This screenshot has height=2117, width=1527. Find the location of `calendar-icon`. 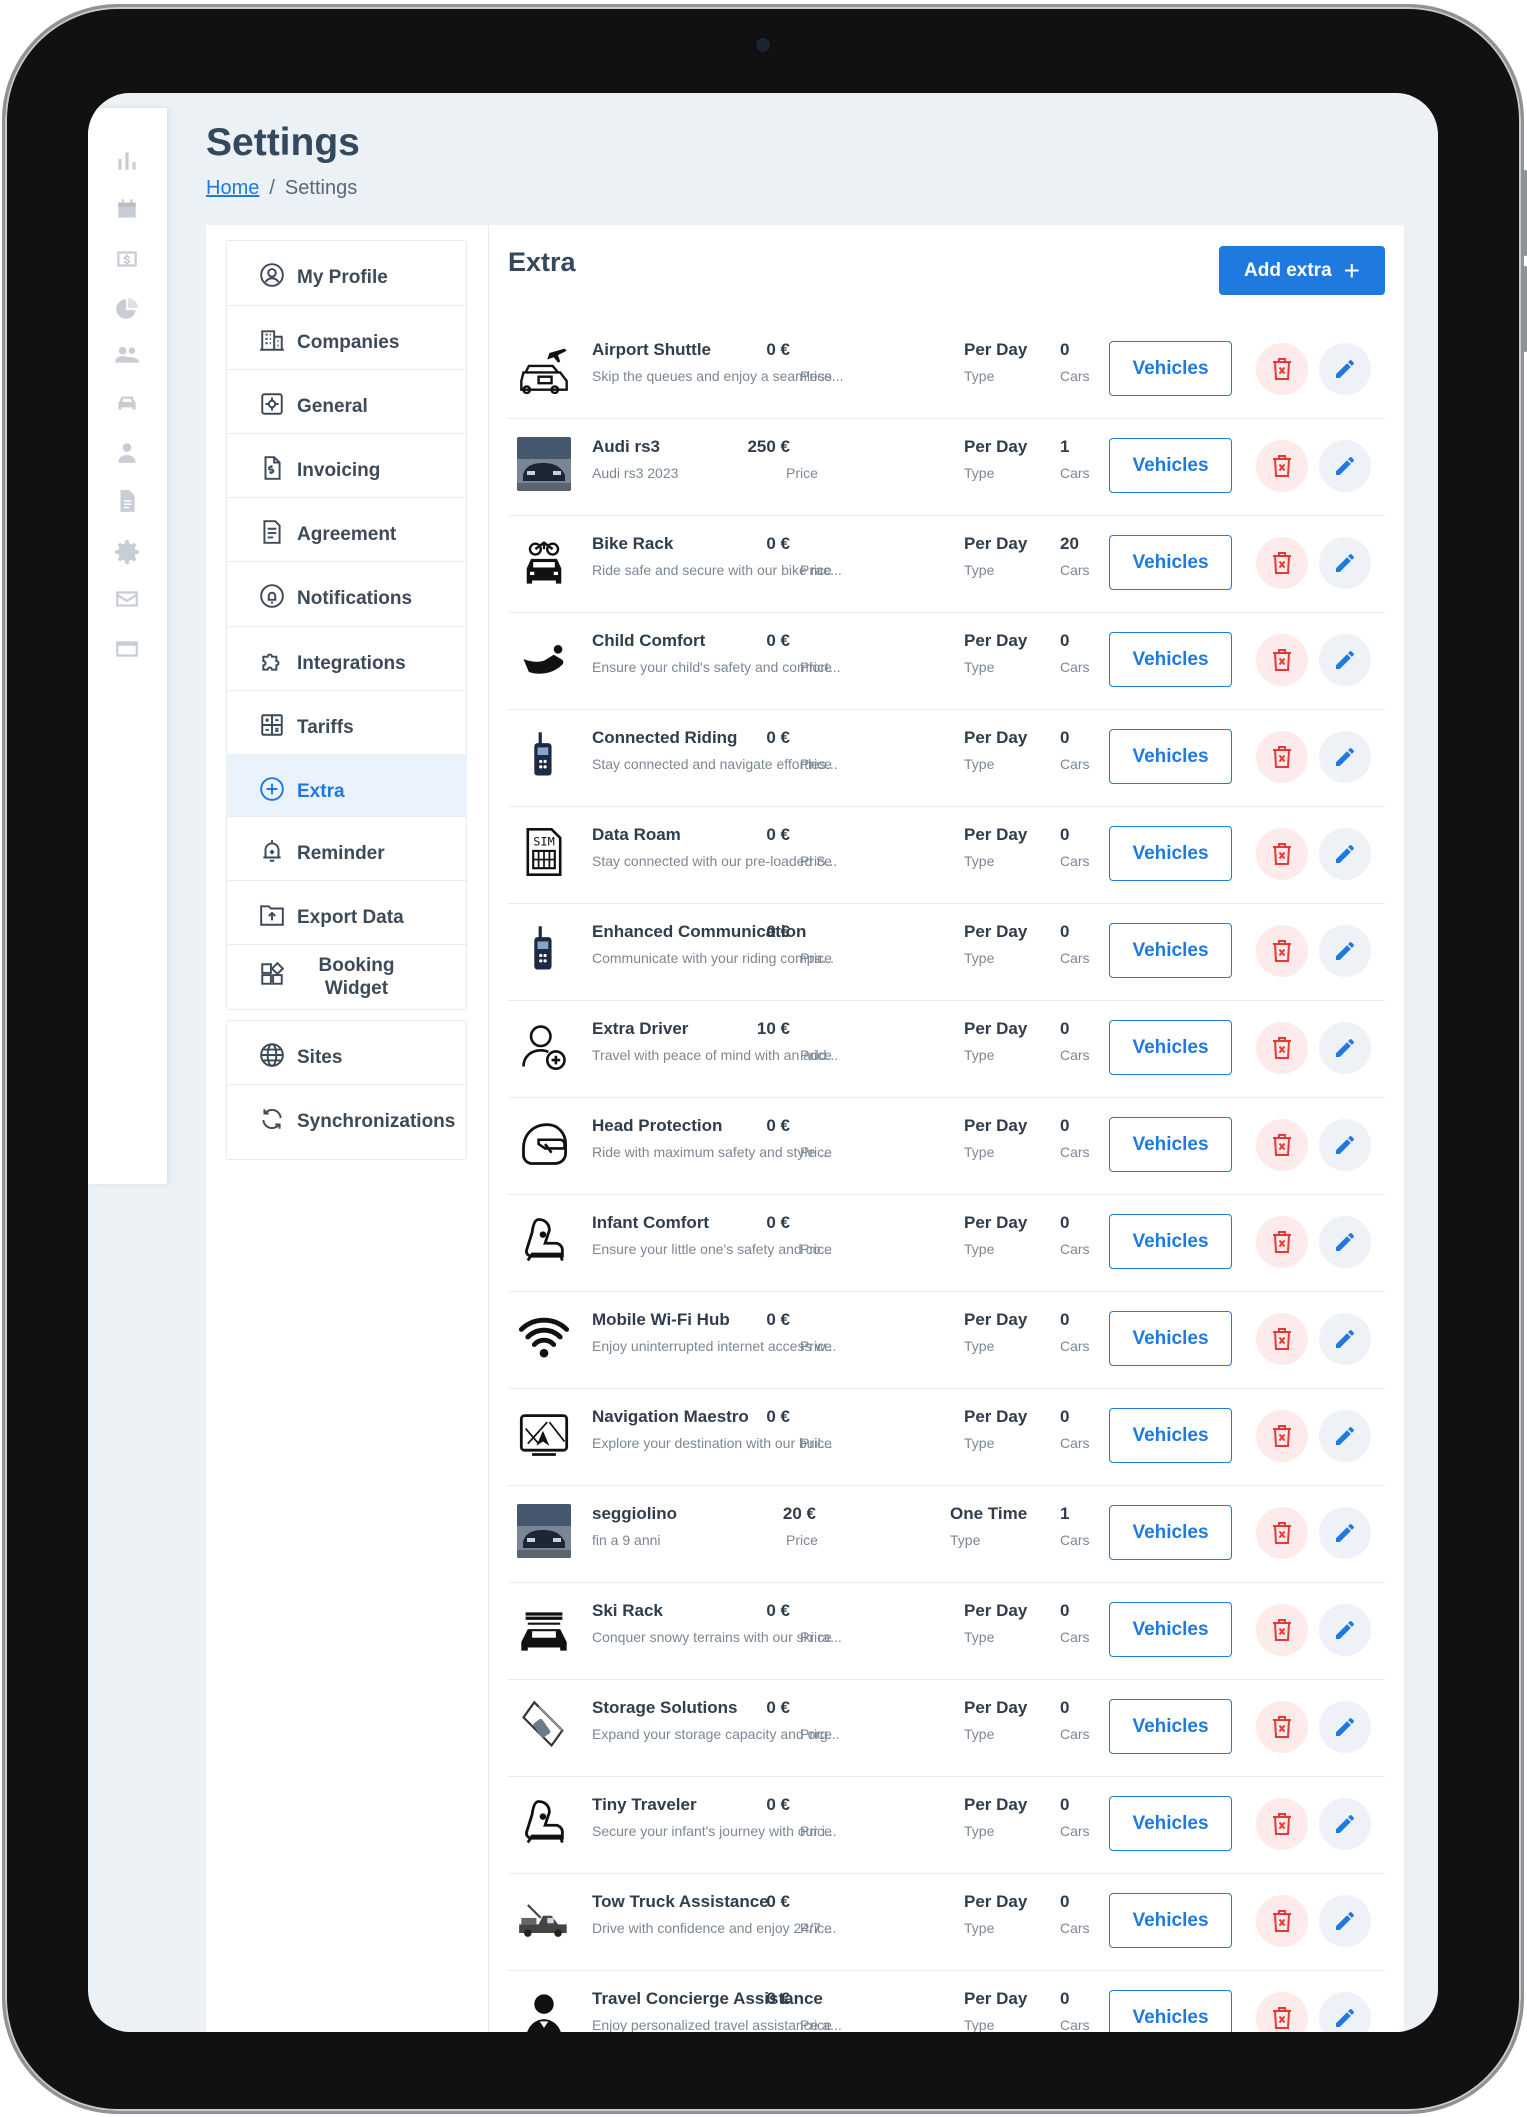

calendar-icon is located at coordinates (127, 209).